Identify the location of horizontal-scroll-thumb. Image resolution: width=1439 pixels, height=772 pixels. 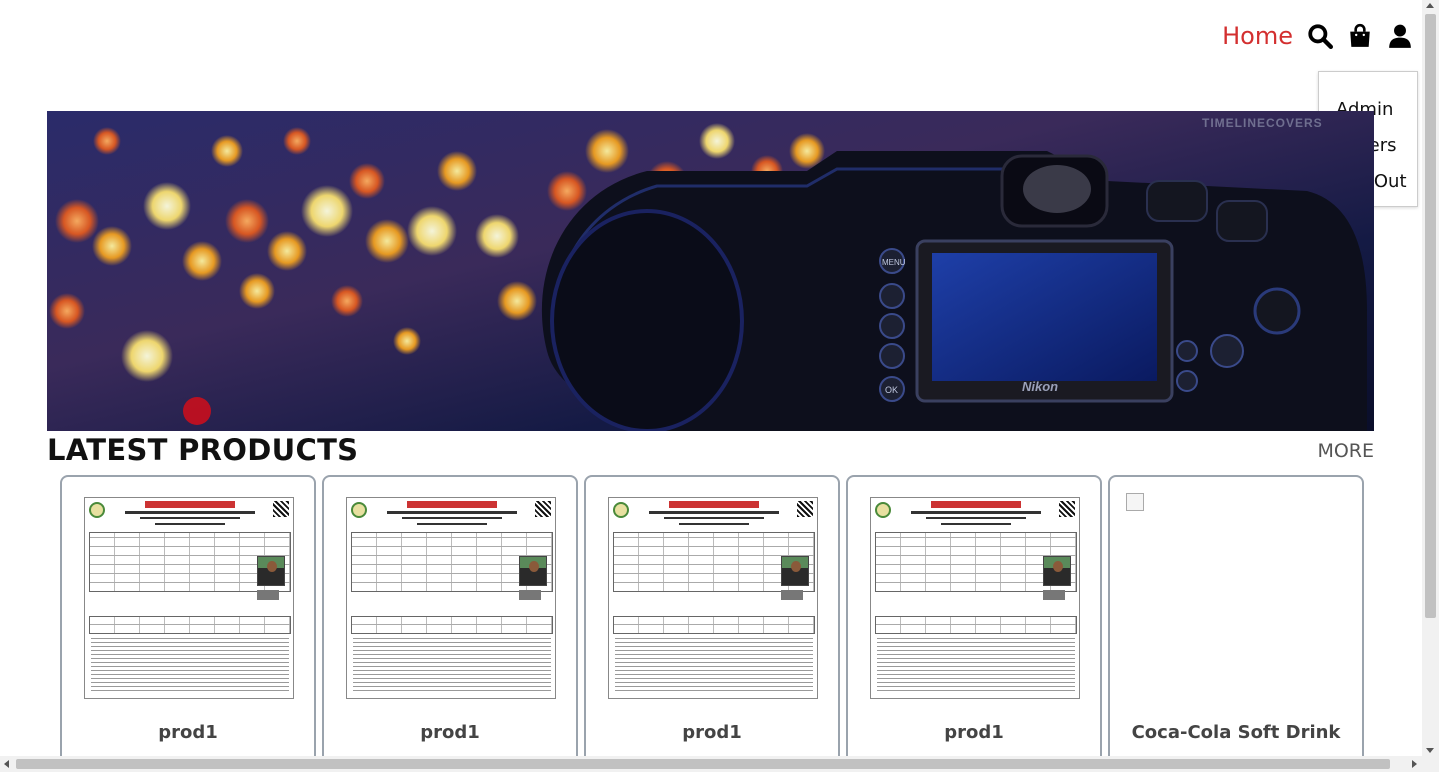
(703, 764).